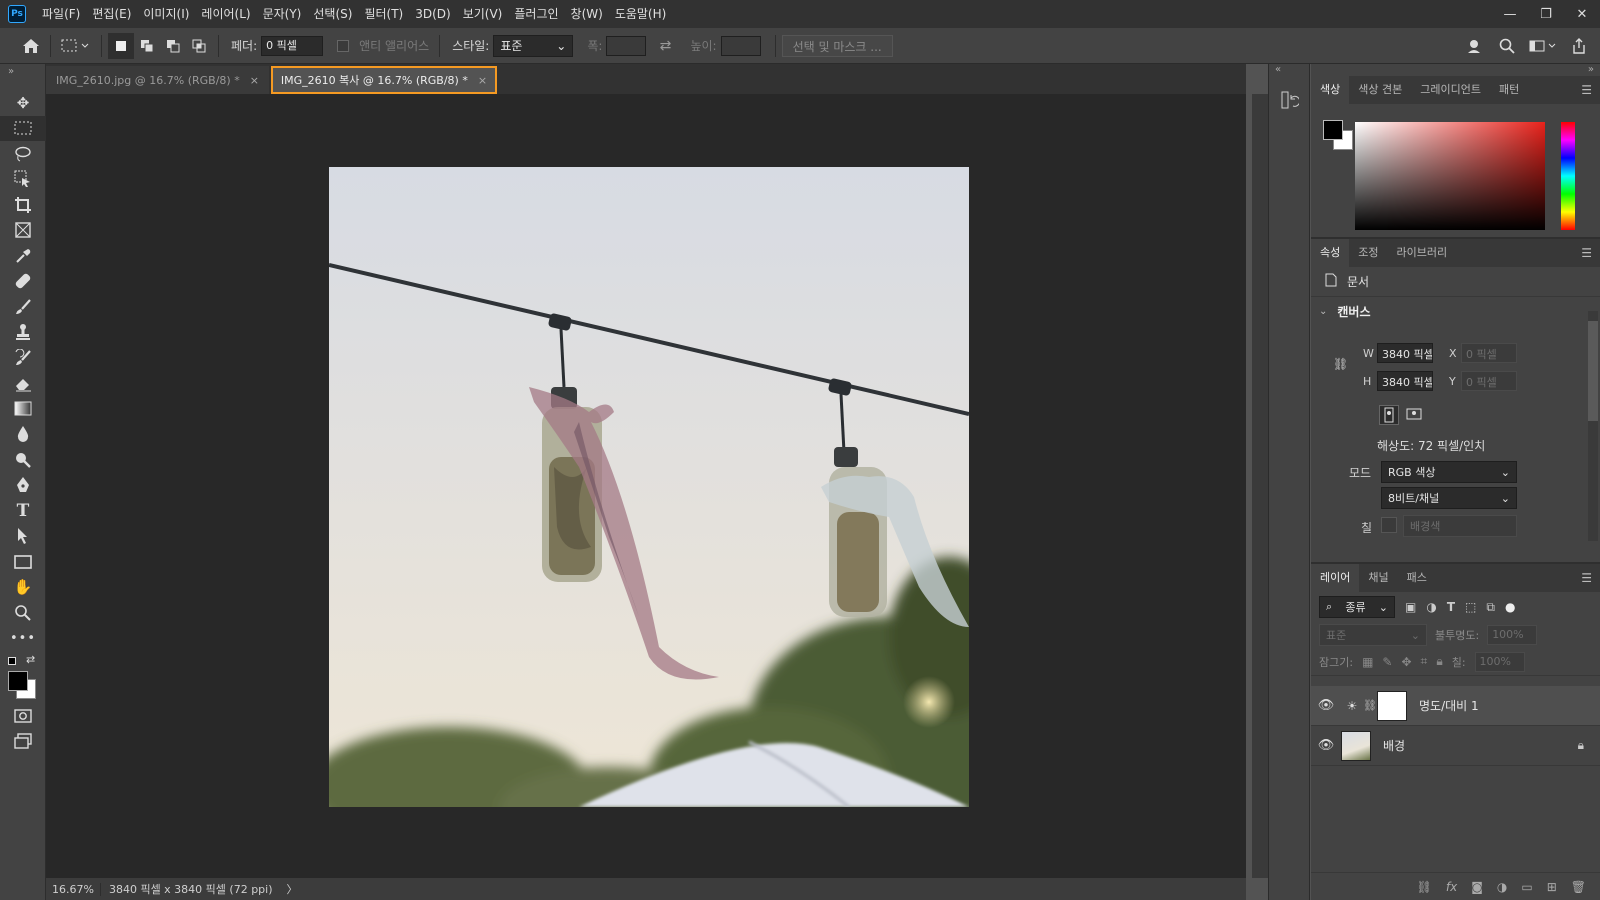 This screenshot has width=1600, height=900. Describe the element at coordinates (173, 46) in the screenshot. I see `subtract-selection-icon` at that location.